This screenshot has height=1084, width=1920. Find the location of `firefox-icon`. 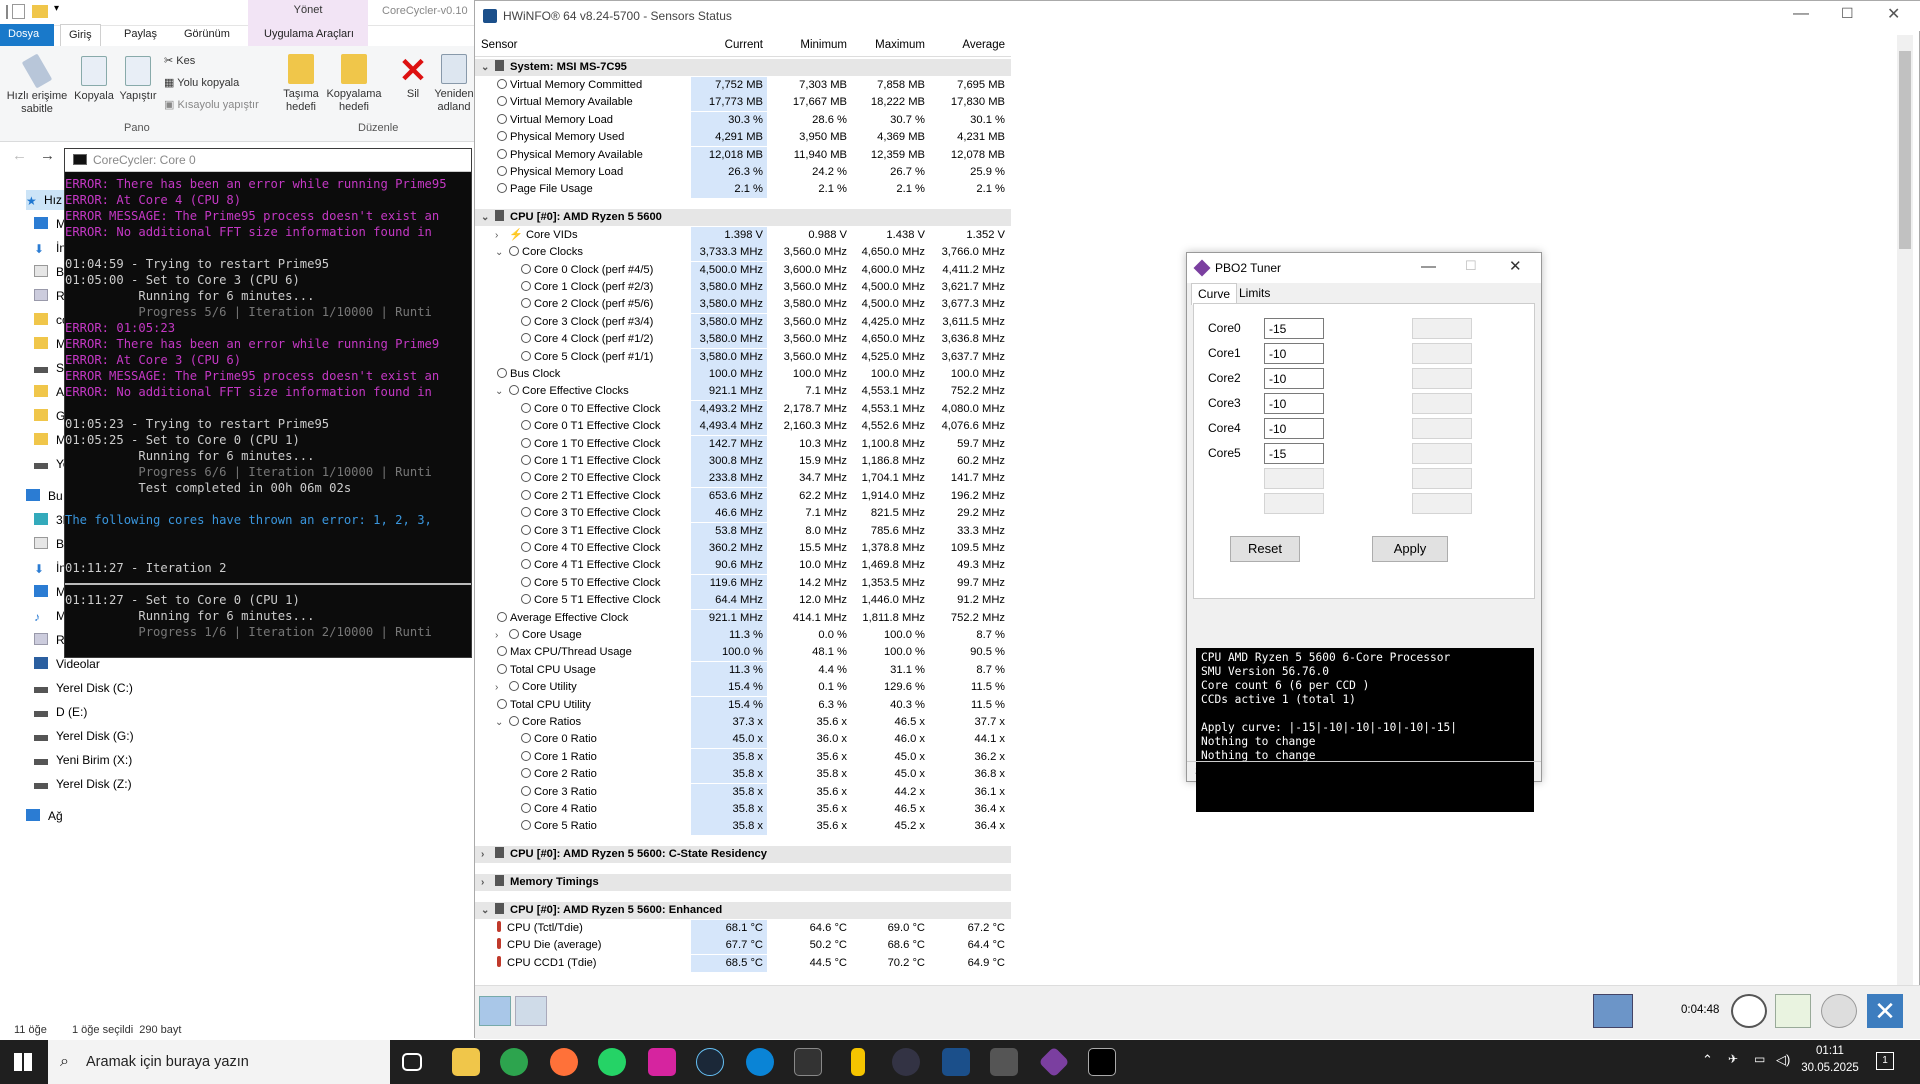

firefox-icon is located at coordinates (564, 1062).